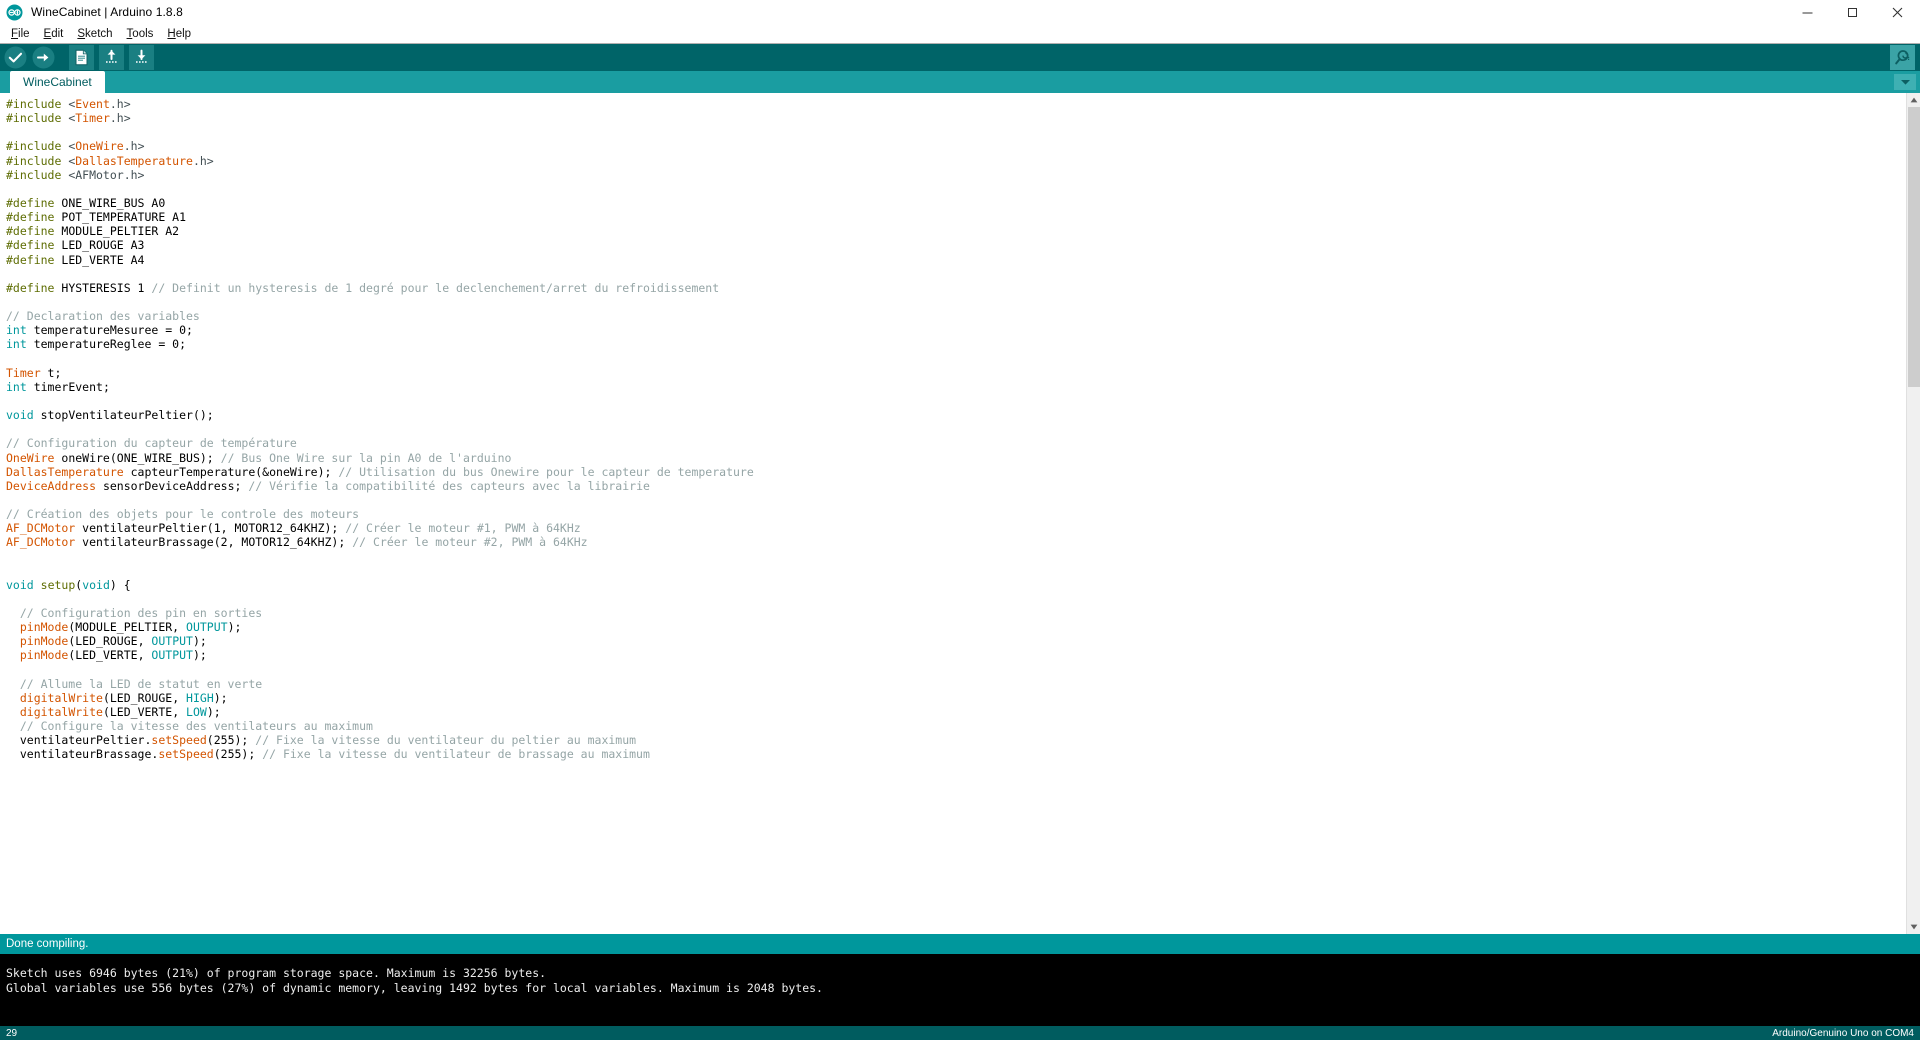 The width and height of the screenshot is (1920, 1040). I want to click on code-token: // Créer le moteur #1, PWM à 64KHz, so click(463, 528).